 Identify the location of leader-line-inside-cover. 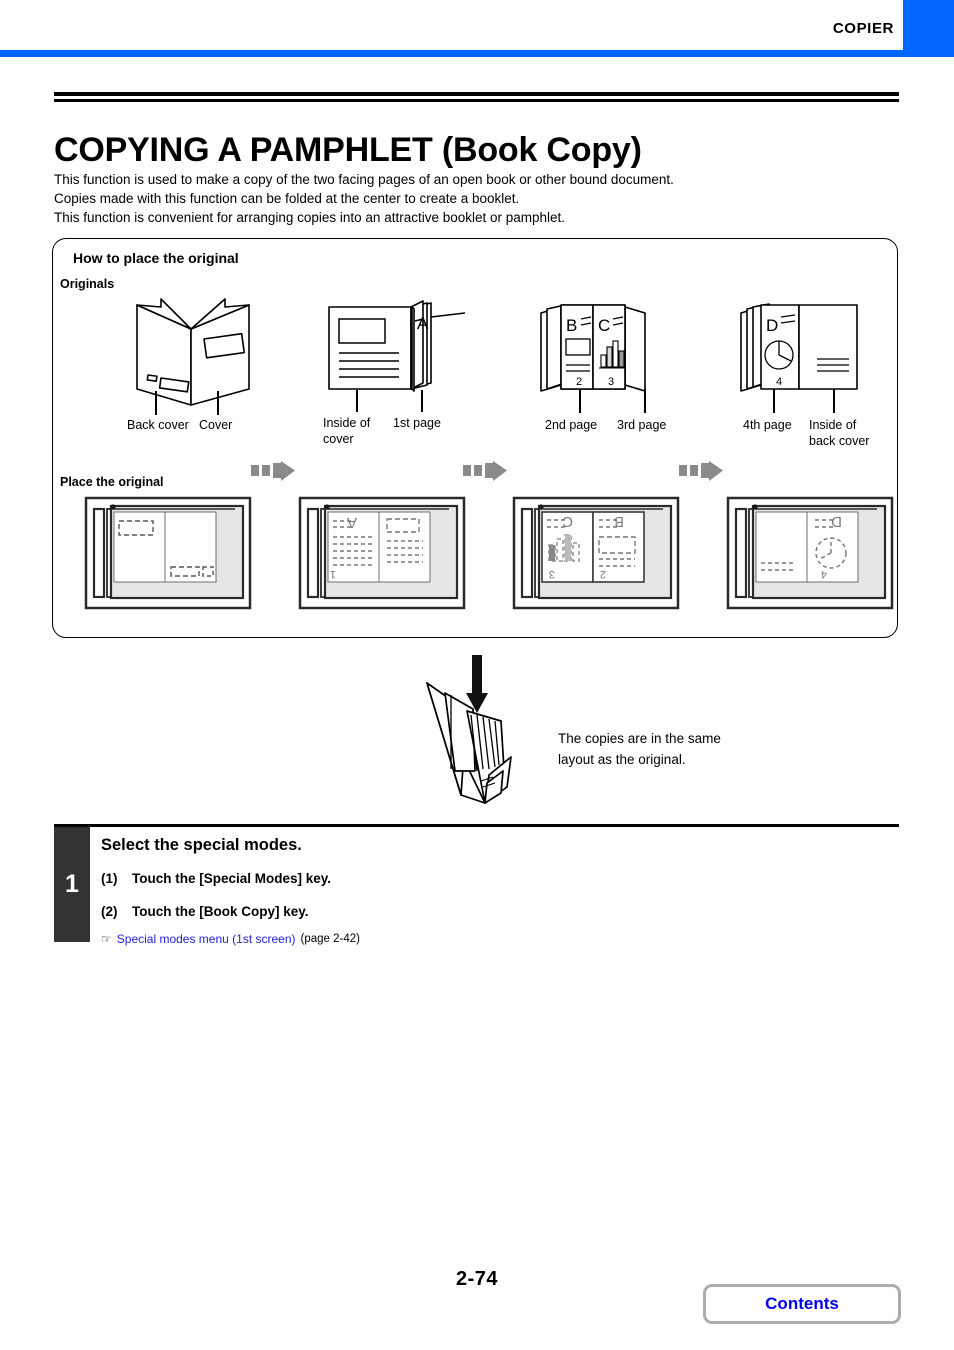
(357, 401).